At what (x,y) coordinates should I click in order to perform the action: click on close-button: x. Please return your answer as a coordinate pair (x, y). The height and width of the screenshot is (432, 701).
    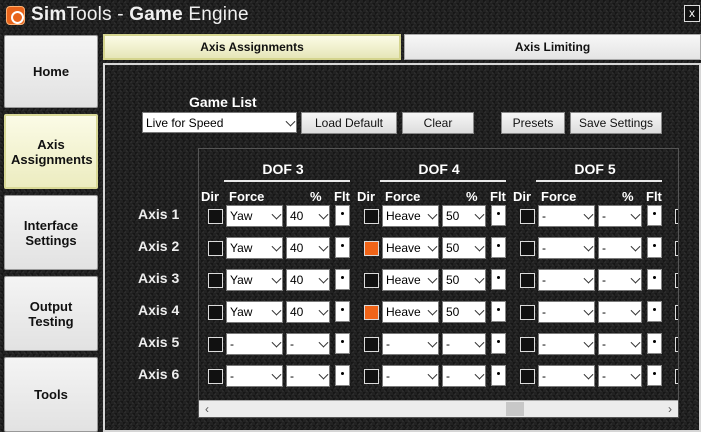
    Looking at the image, I should click on (692, 13).